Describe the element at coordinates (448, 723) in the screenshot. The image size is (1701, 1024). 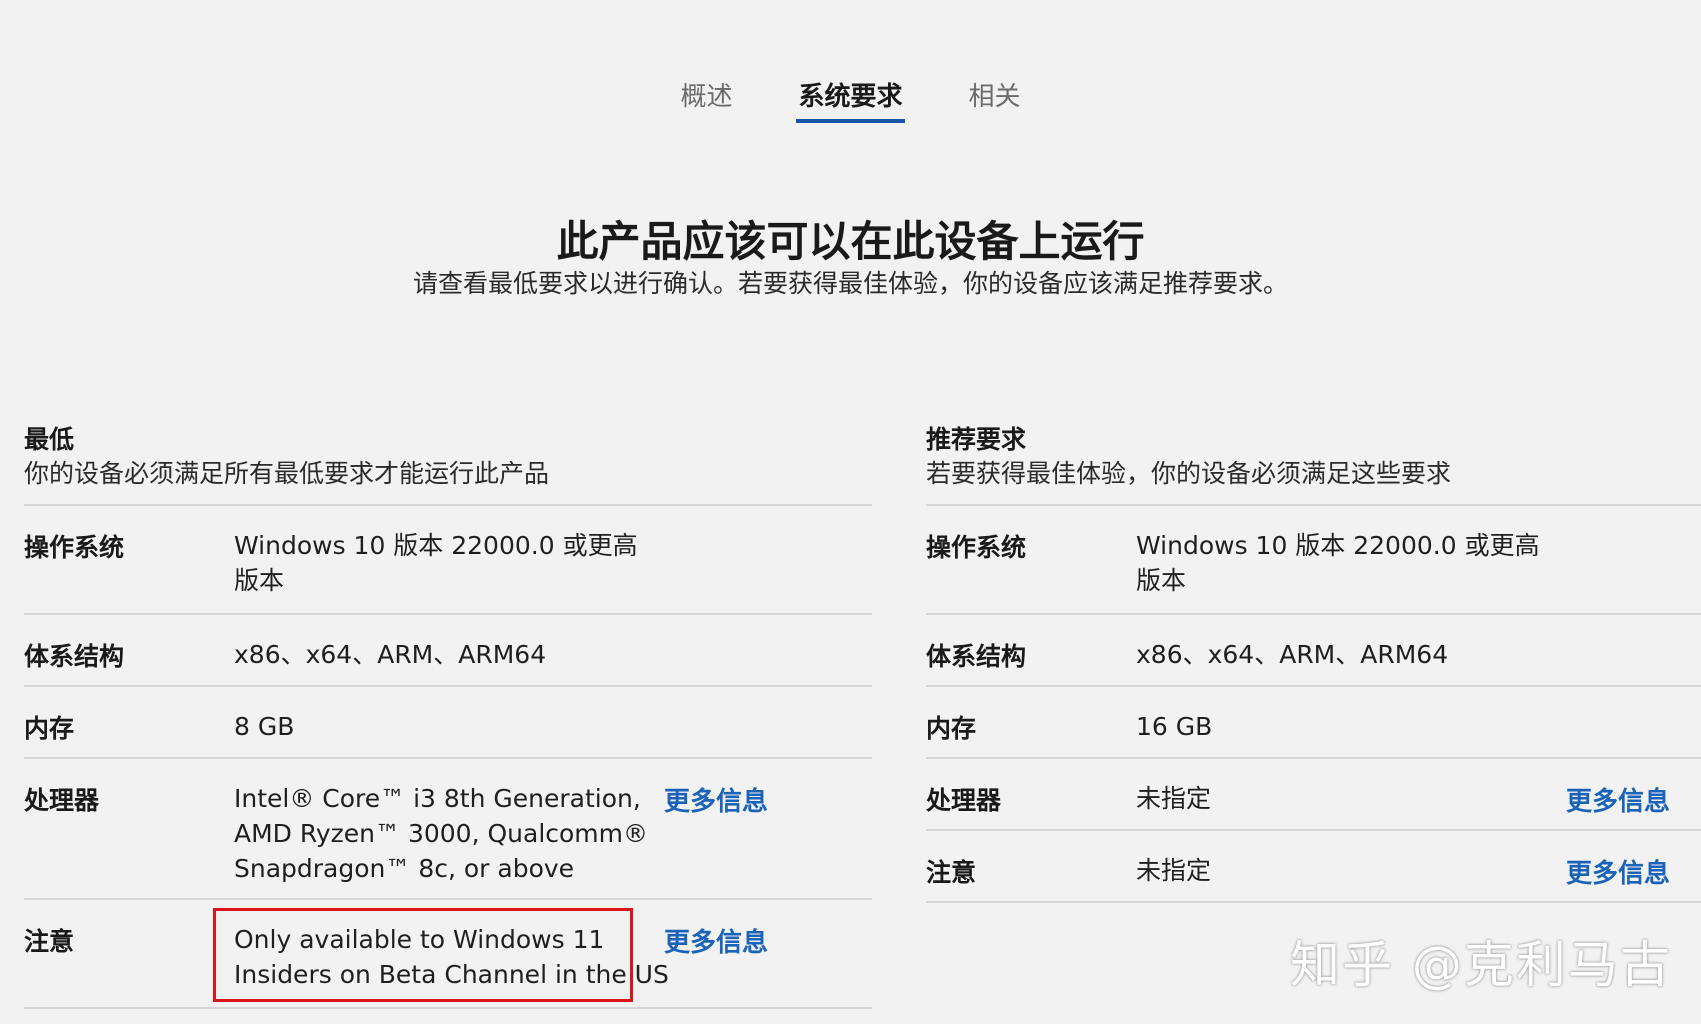
I see `requirement-row-memory: 内存 8 GB` at that location.